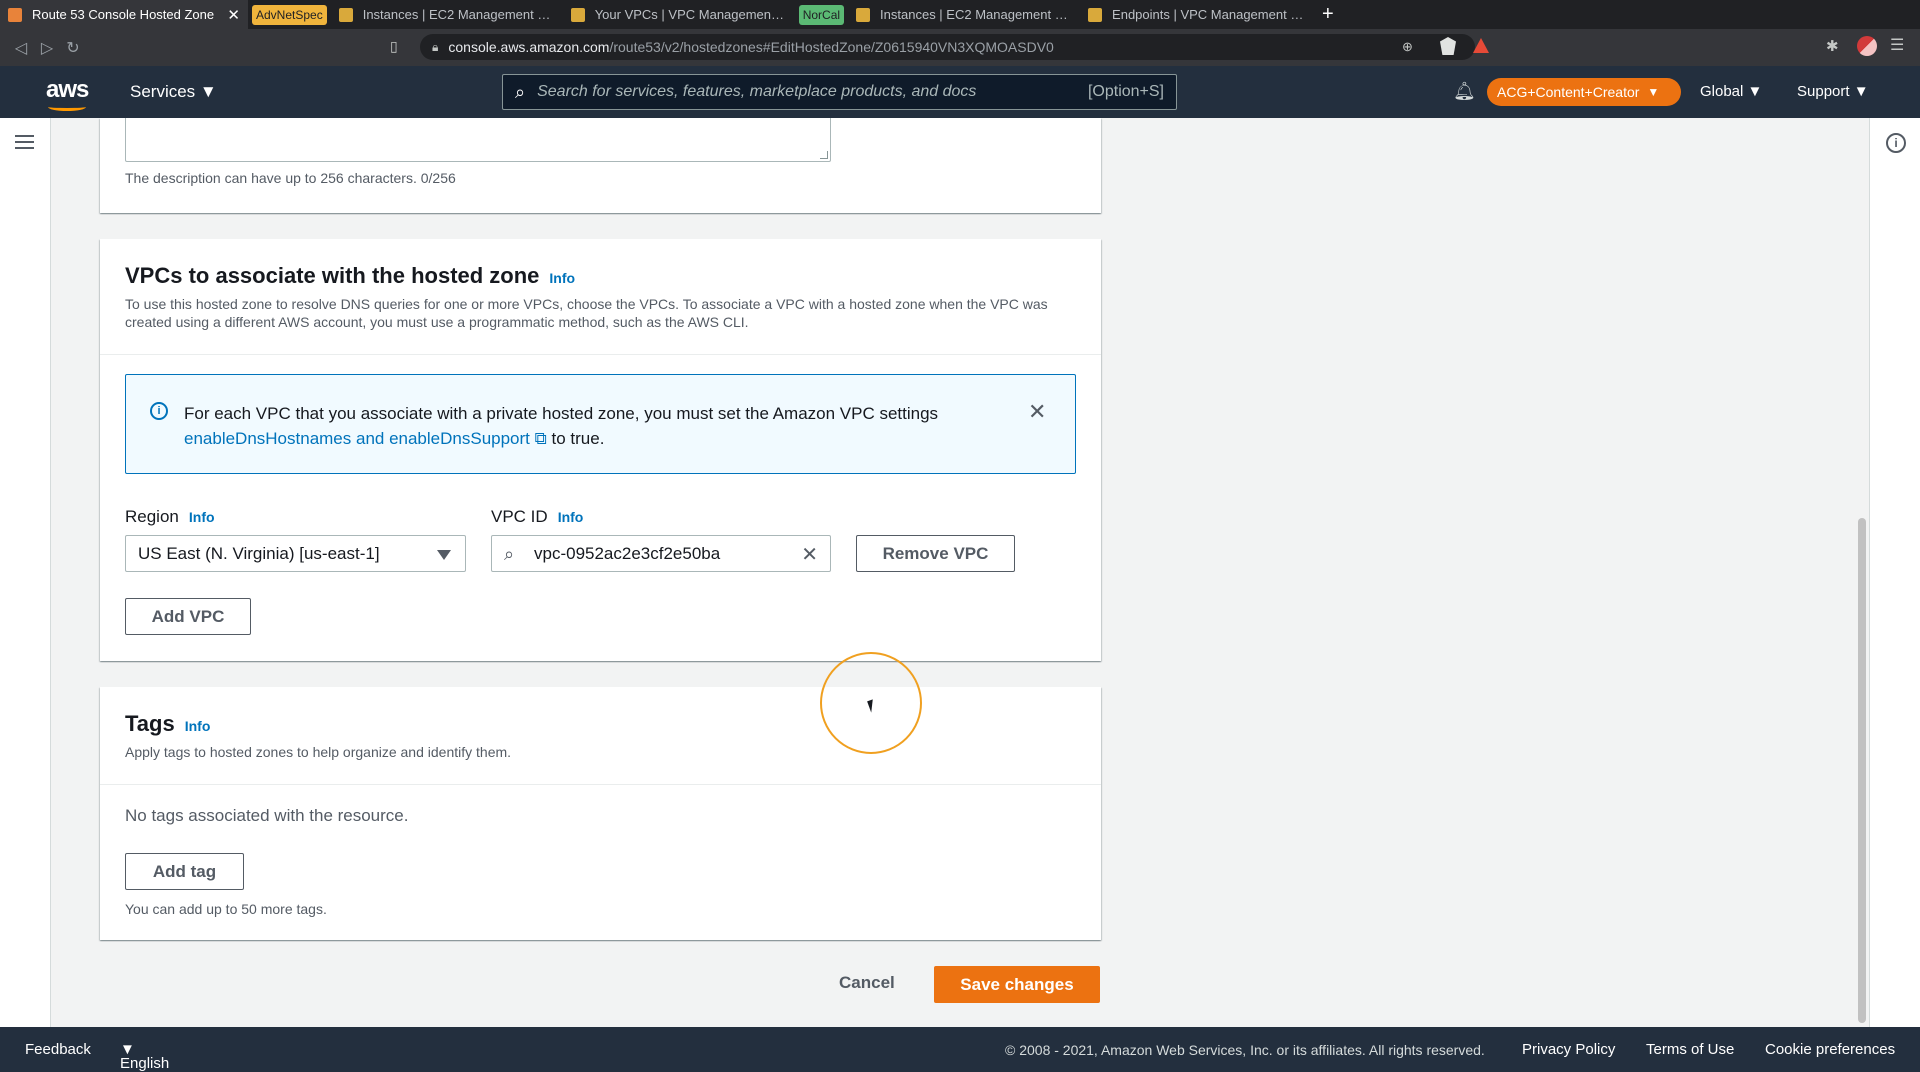 Image resolution: width=1920 pixels, height=1072 pixels. Describe the element at coordinates (47, 48) in the screenshot. I see `forward-icon: ▷` at that location.